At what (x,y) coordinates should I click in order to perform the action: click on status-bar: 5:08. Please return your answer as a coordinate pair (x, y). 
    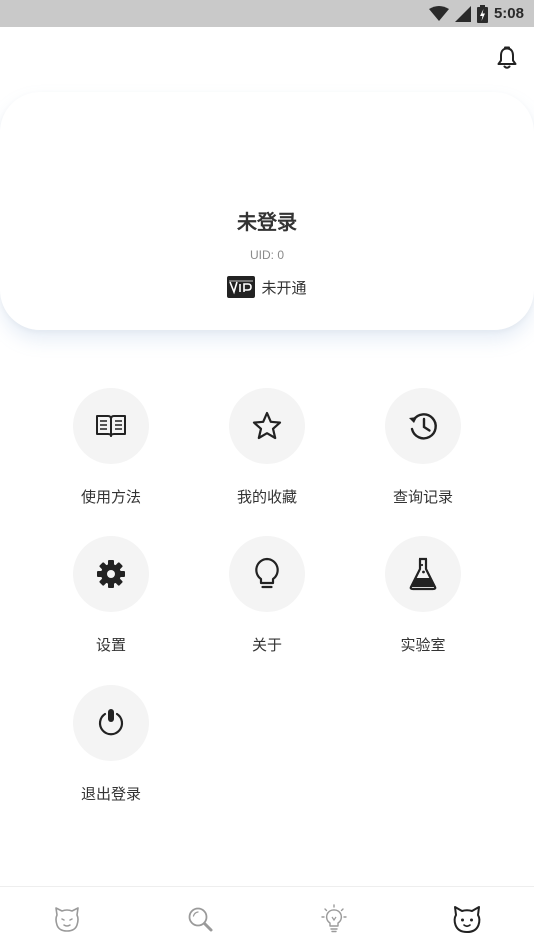
    Looking at the image, I should click on (267, 13).